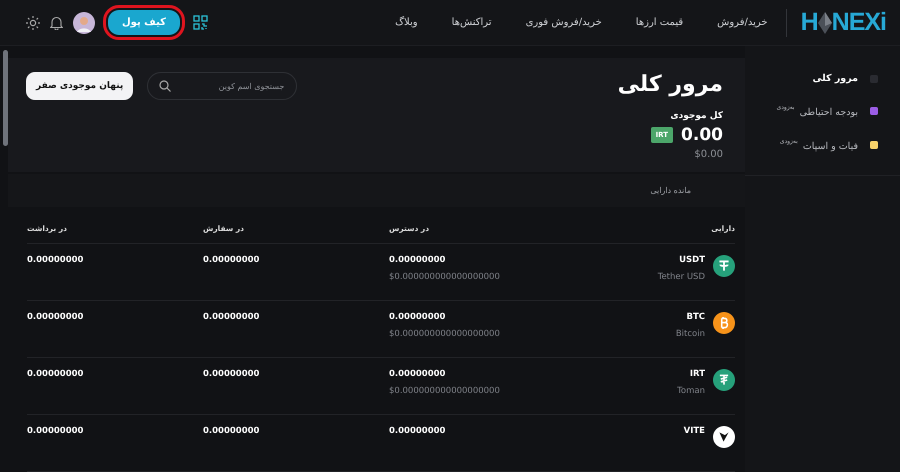 The image size is (900, 472). I want to click on sidebar-item: بودجه احتیاطی$^{به‌زودی}$, so click(818, 111).